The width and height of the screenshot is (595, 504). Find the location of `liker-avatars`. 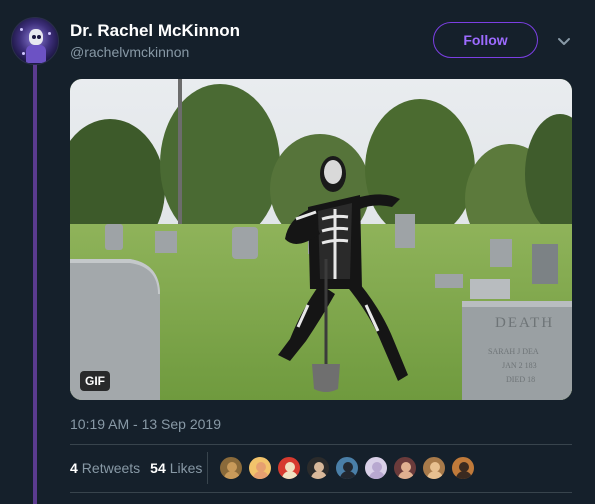

liker-avatars is located at coordinates (349, 468).